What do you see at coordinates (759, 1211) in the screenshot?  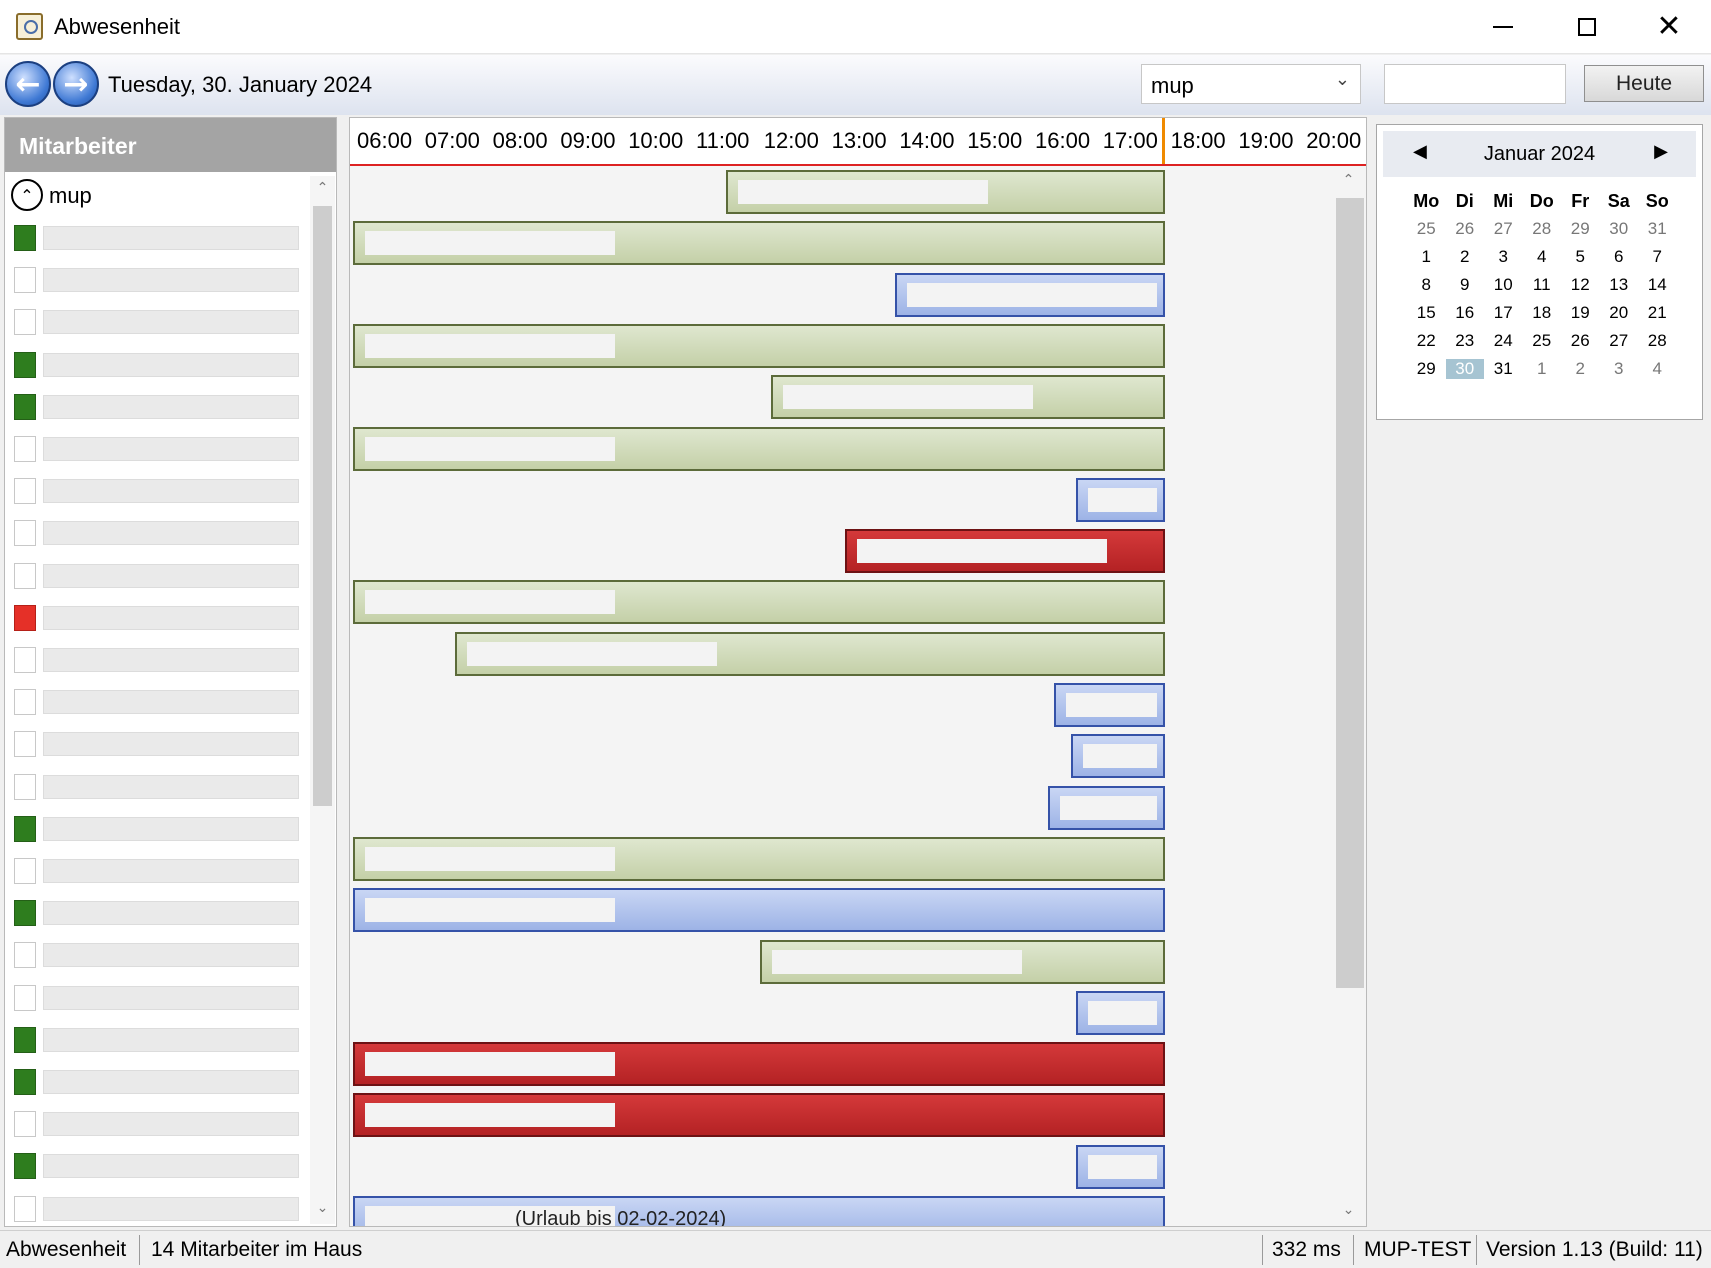 I see `absence-bar-blue: (Urlaub bis 02-02-2024)` at bounding box center [759, 1211].